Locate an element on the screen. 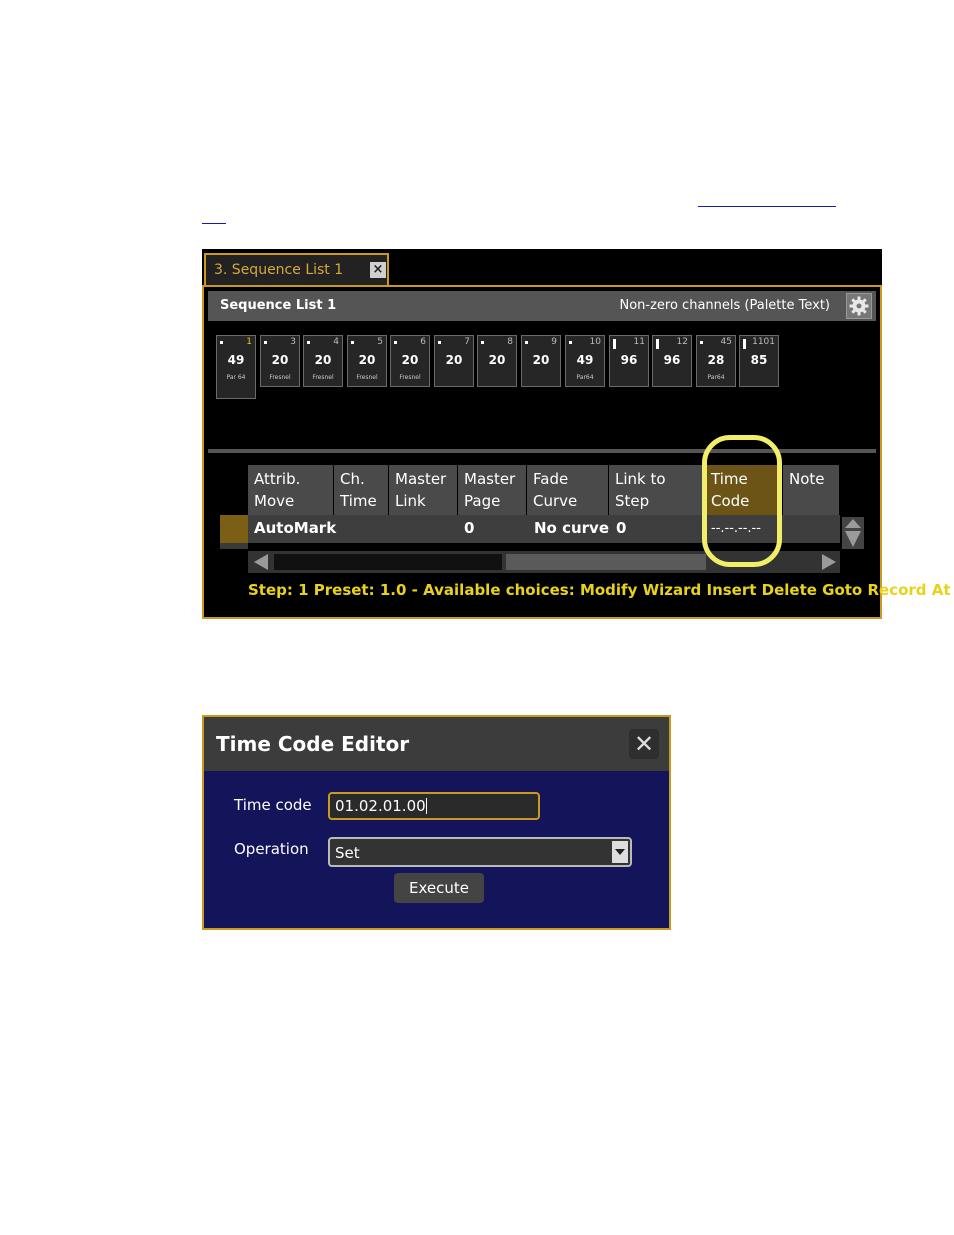 The image size is (954, 1235). column-header-fade-curve: Fade Curve is located at coordinates (568, 490).